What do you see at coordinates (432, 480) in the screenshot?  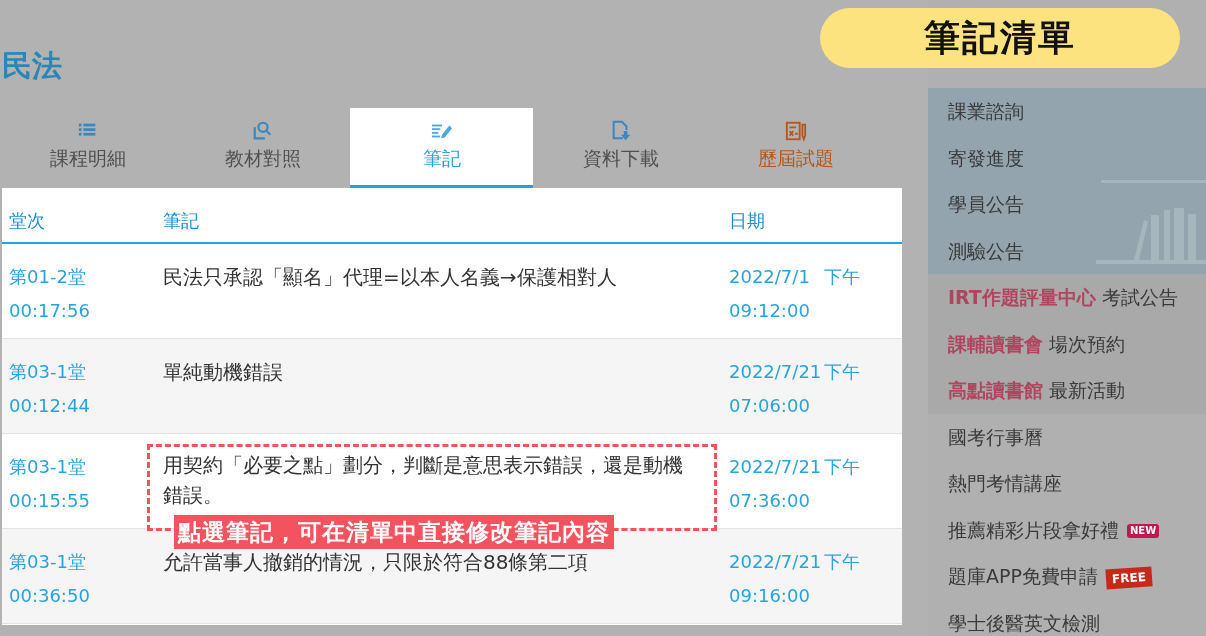 I see `note-text: 用契約「必要之點」劃分，判斷是意思表示錯誤，還是動機錯誤。` at bounding box center [432, 480].